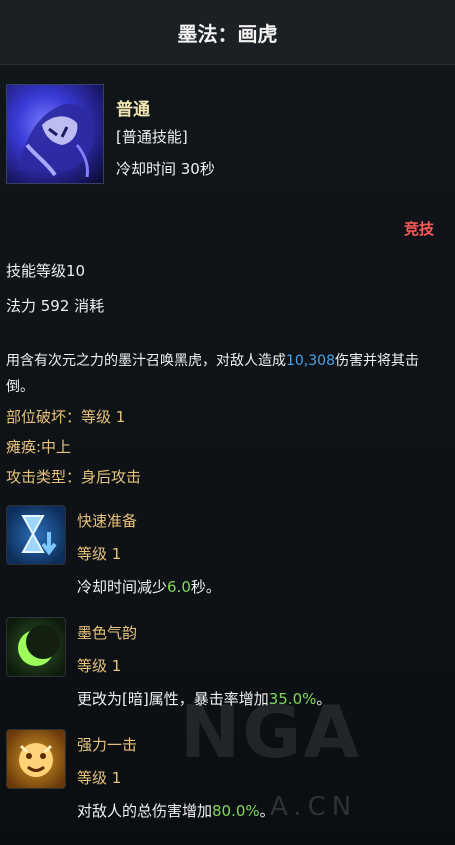  I want to click on crescent-moon-icon, so click(36, 647).